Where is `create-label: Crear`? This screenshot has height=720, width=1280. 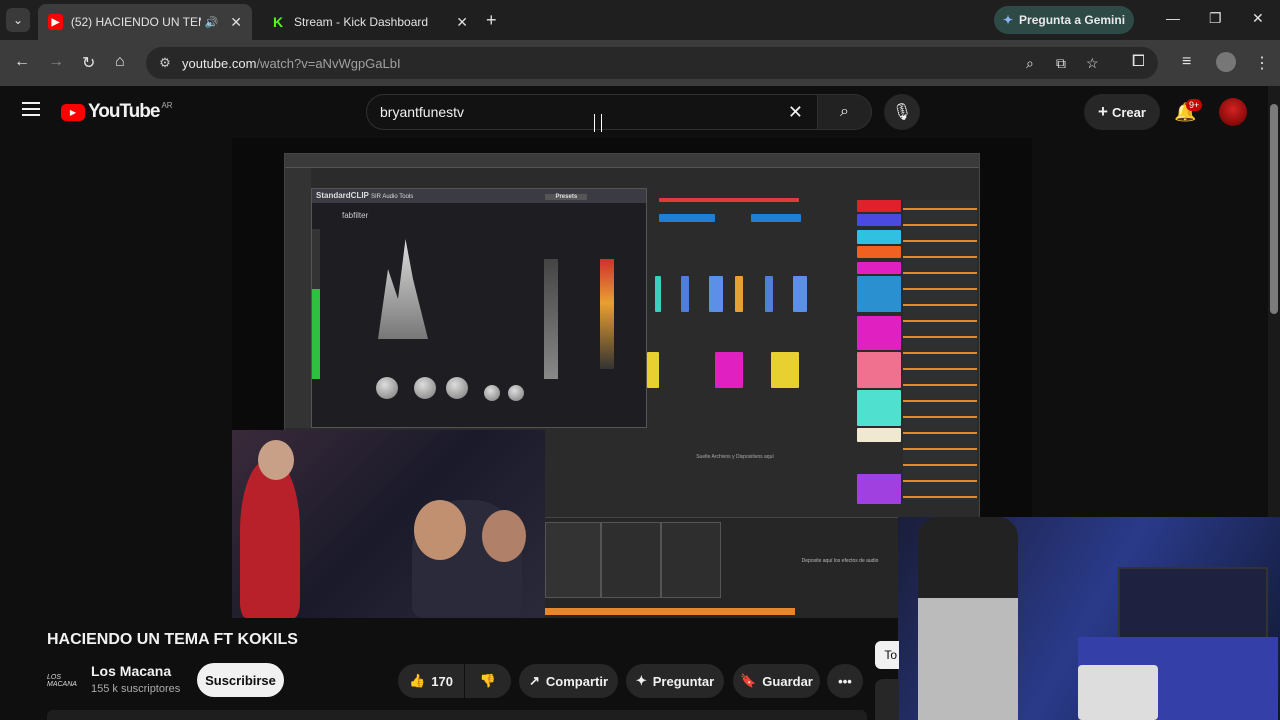 create-label: Crear is located at coordinates (1128, 112).